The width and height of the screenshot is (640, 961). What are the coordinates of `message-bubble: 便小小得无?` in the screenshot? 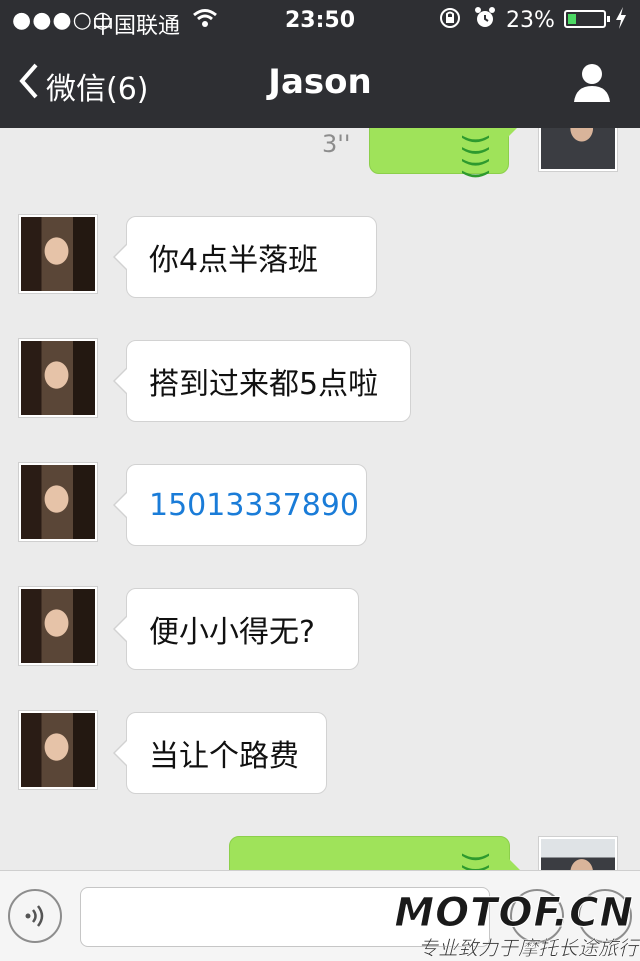 It's located at (236, 629).